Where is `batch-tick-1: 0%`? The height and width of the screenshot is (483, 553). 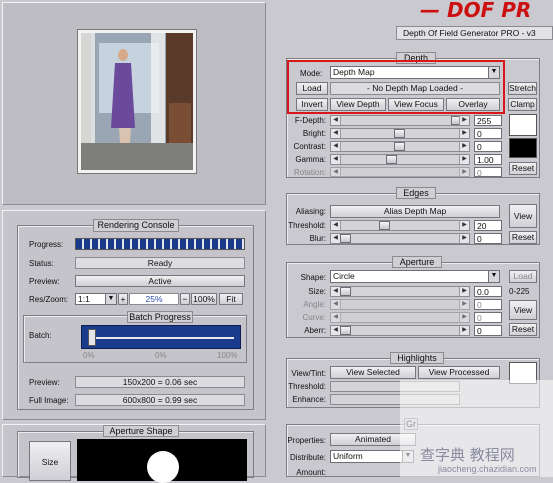
batch-tick-1: 0% is located at coordinates (161, 355).